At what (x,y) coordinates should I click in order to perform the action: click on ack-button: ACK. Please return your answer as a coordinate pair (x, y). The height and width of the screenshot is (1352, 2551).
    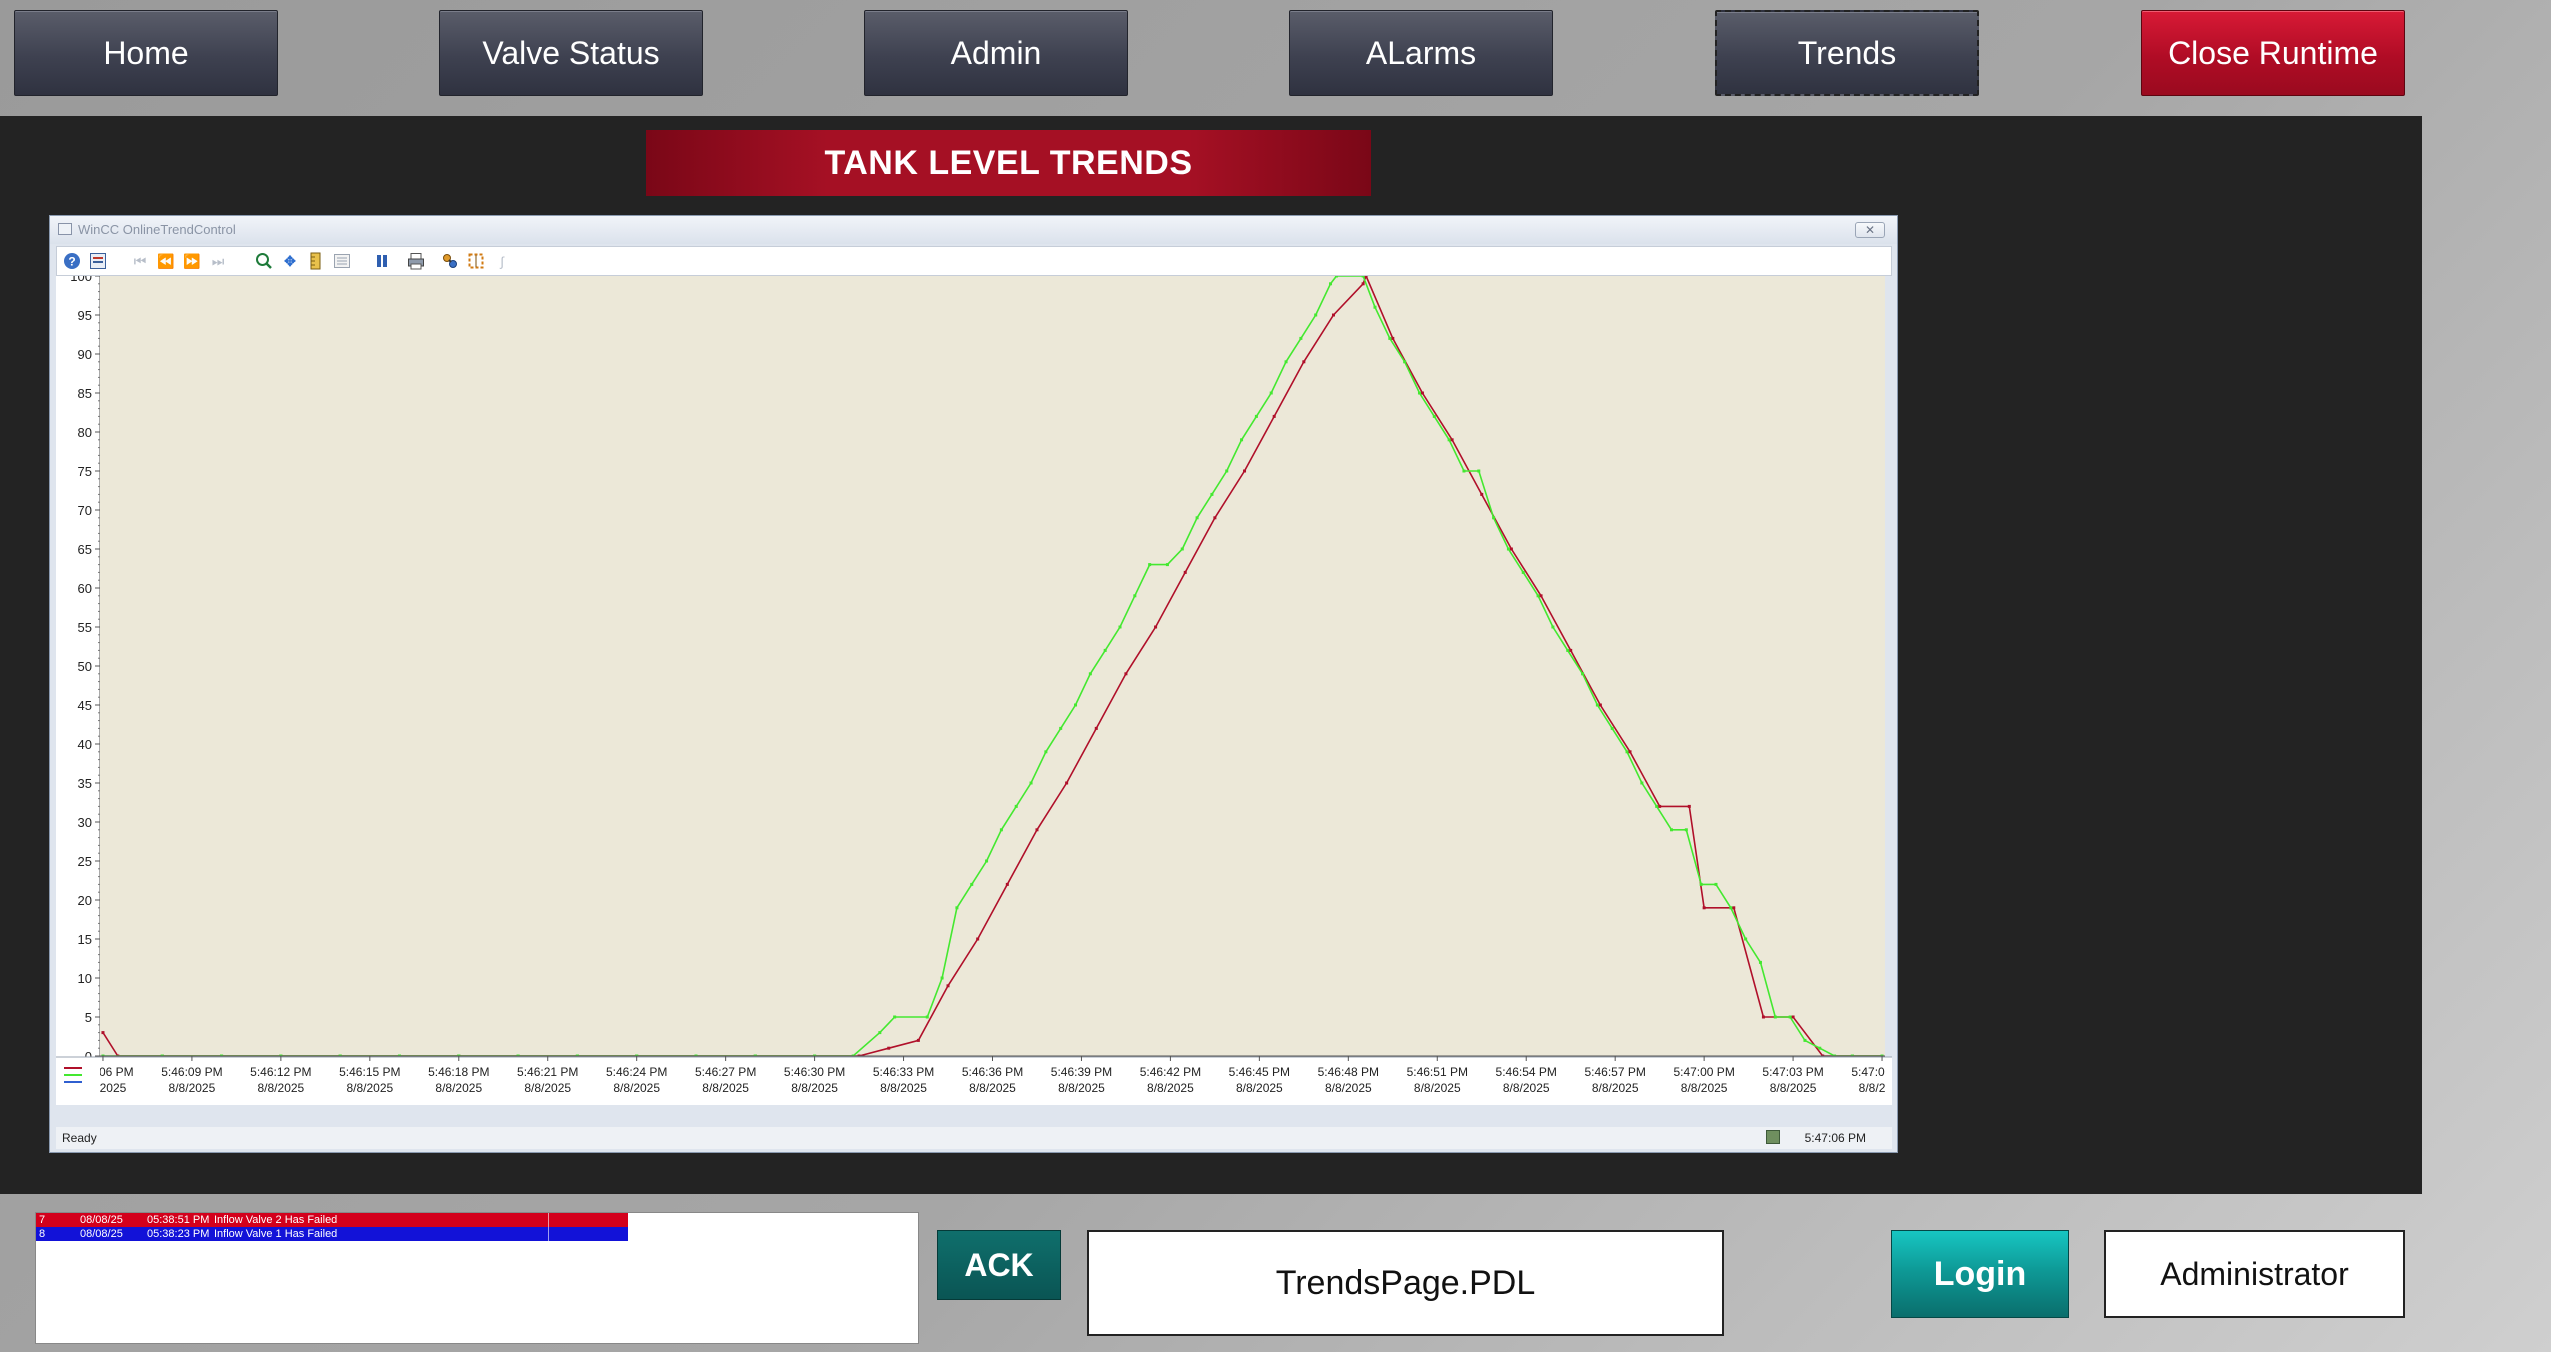
    Looking at the image, I should click on (999, 1265).